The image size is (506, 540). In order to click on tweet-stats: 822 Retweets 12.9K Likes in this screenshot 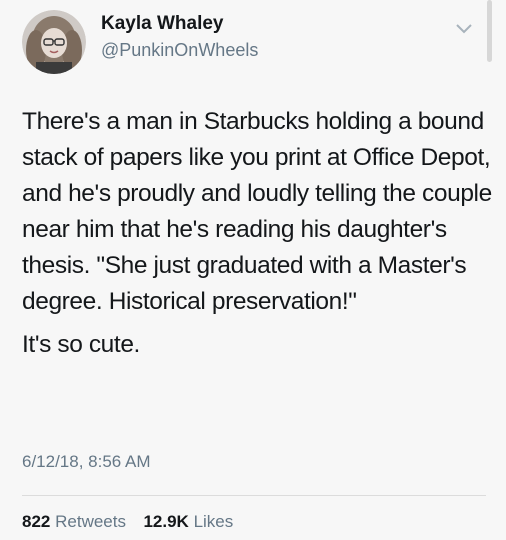, I will do `click(127, 522)`.